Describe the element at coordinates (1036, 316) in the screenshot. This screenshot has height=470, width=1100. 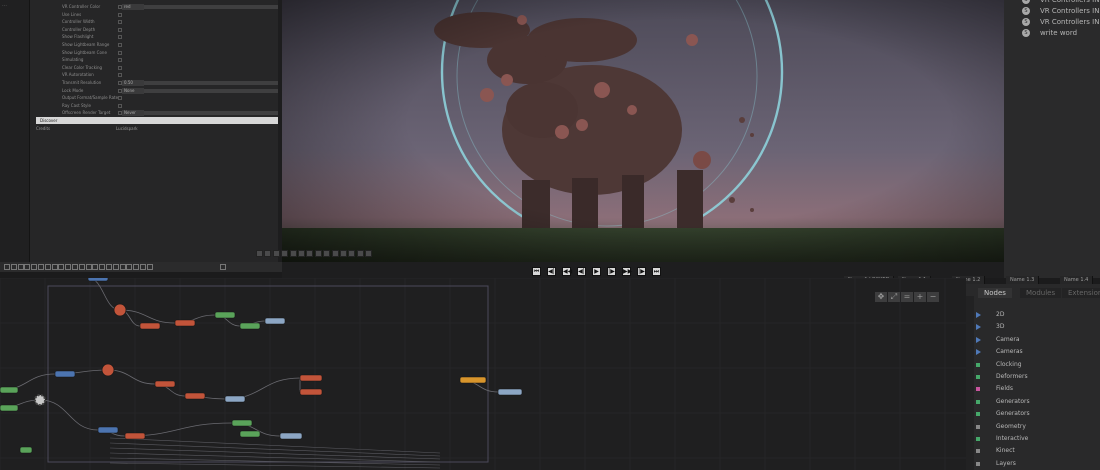
I see `library-item: 2D` at that location.